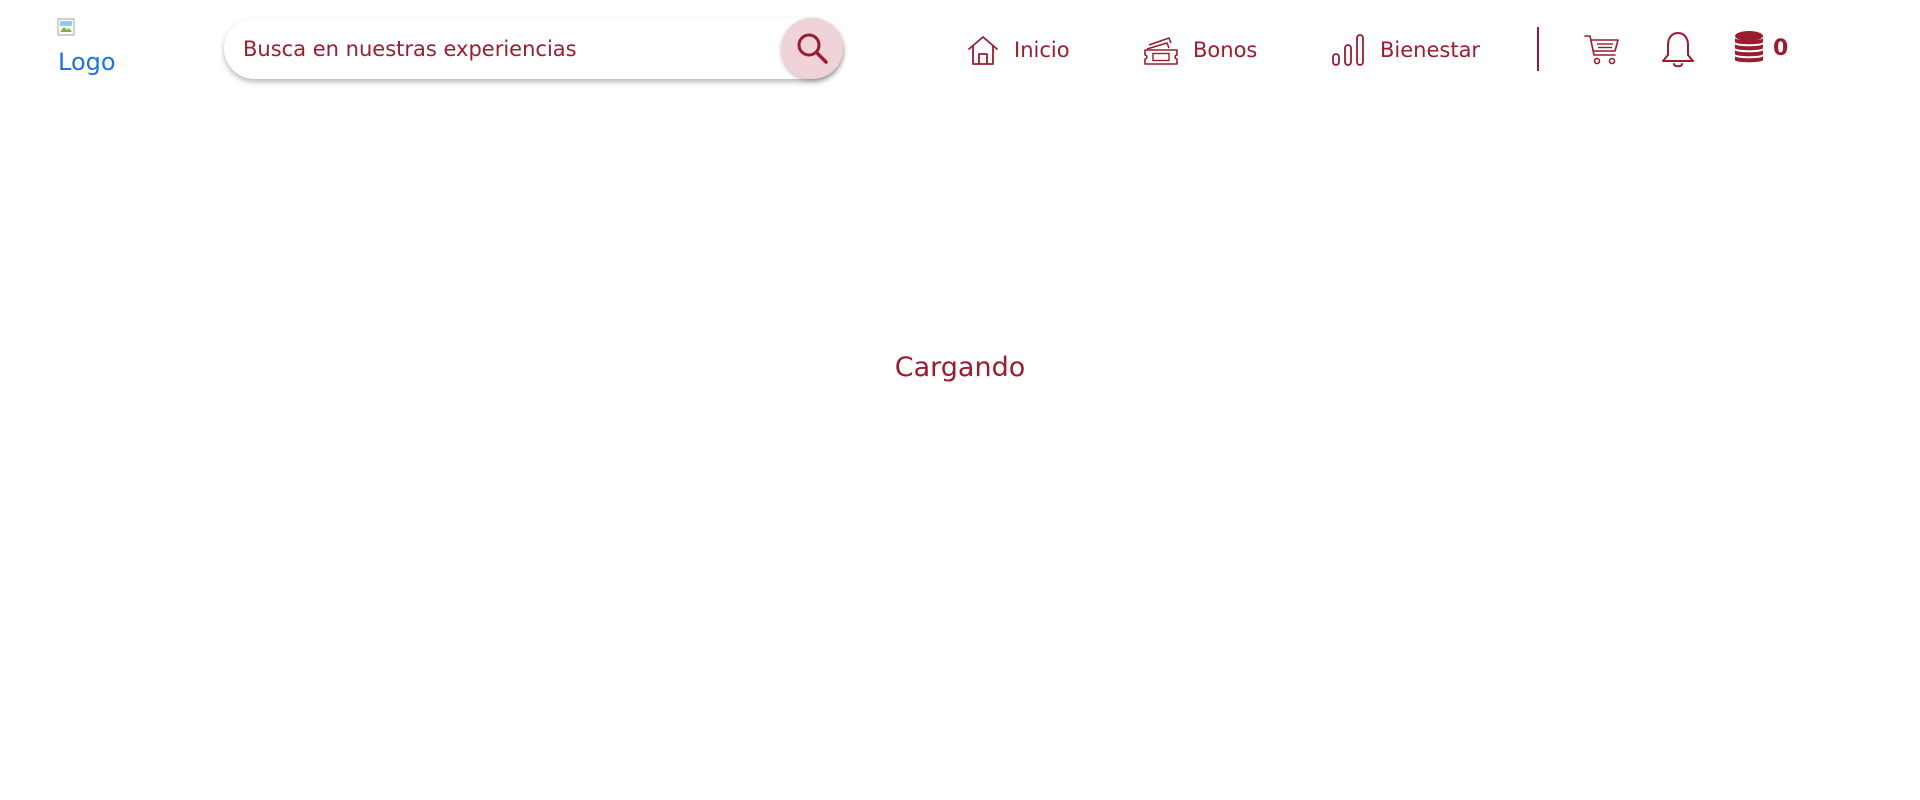 The image size is (1920, 800). I want to click on notifications-button, so click(1678, 50).